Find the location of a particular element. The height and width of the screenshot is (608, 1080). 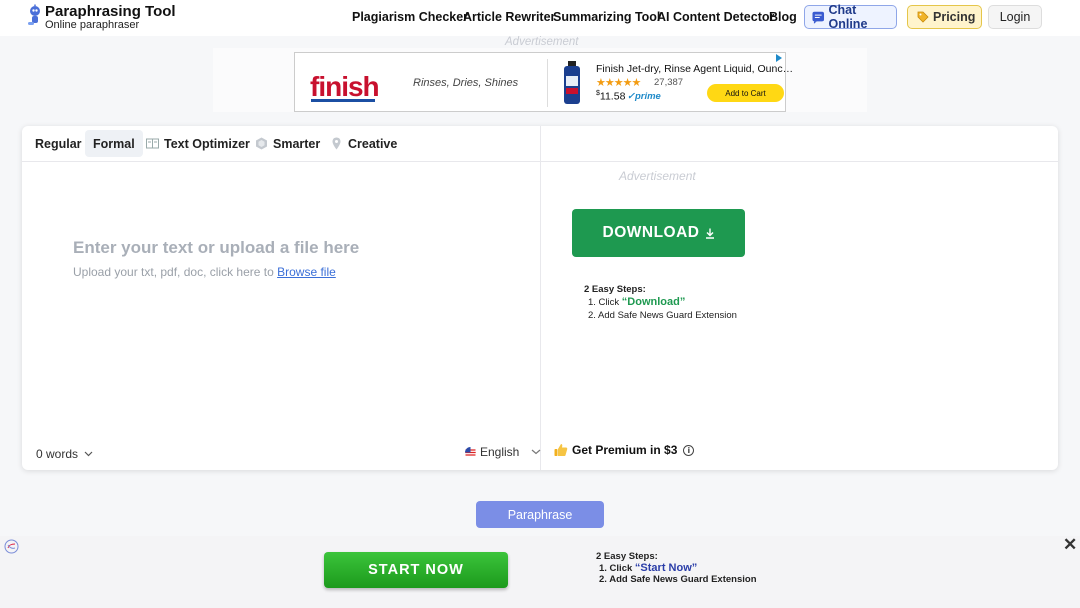

tab-smarter: Smarter is located at coordinates (287, 143).